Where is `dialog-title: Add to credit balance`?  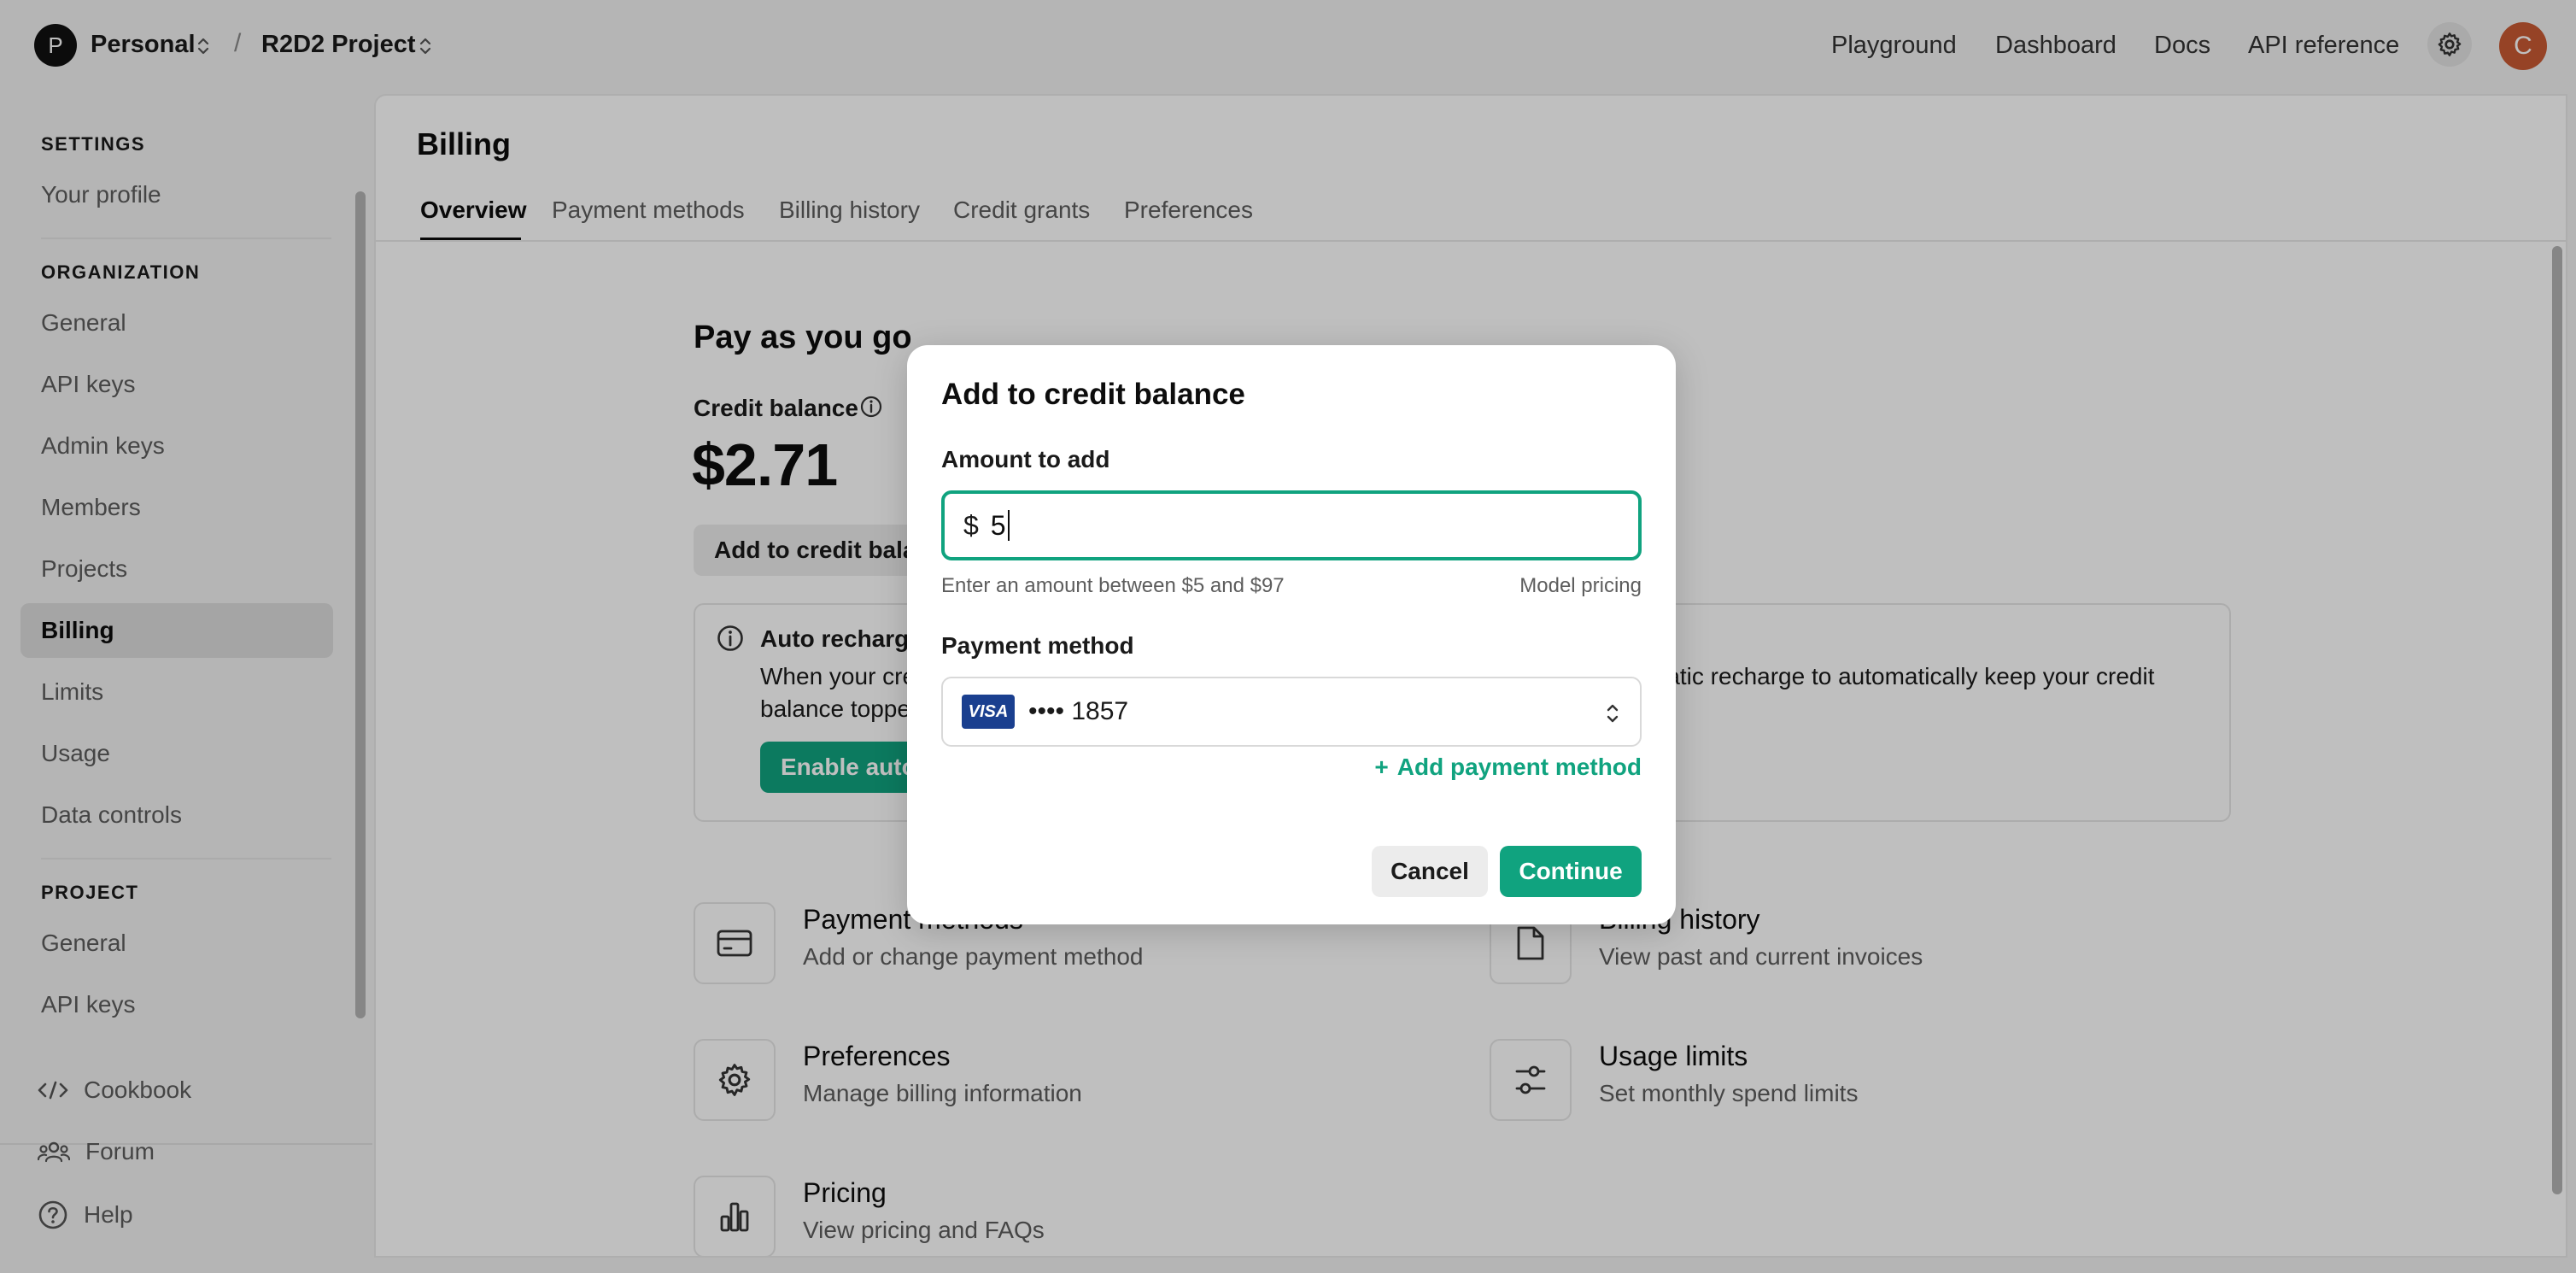
dialog-title: Add to credit balance is located at coordinates (1093, 394).